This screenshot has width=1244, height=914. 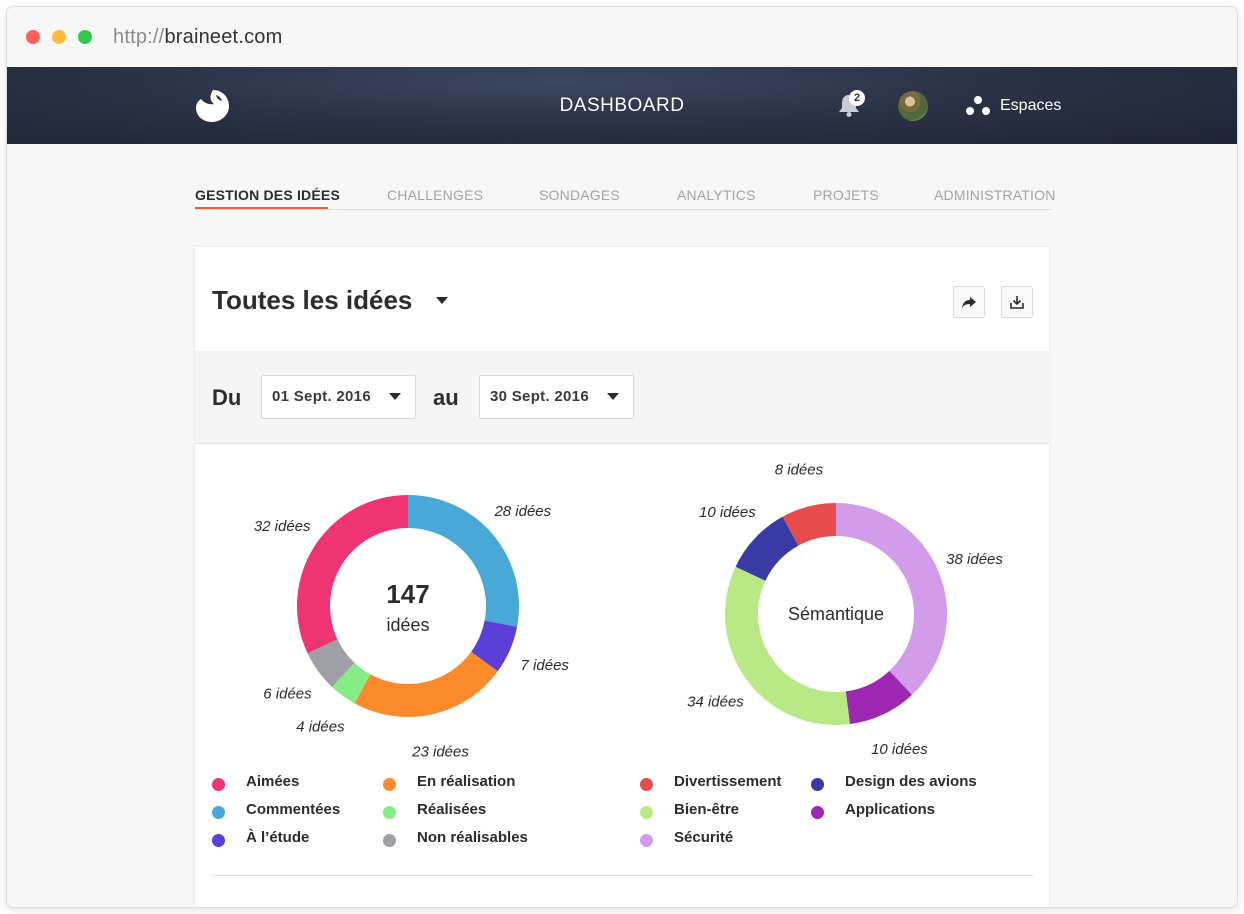 What do you see at coordinates (622, 875) in the screenshot?
I see `card-divider` at bounding box center [622, 875].